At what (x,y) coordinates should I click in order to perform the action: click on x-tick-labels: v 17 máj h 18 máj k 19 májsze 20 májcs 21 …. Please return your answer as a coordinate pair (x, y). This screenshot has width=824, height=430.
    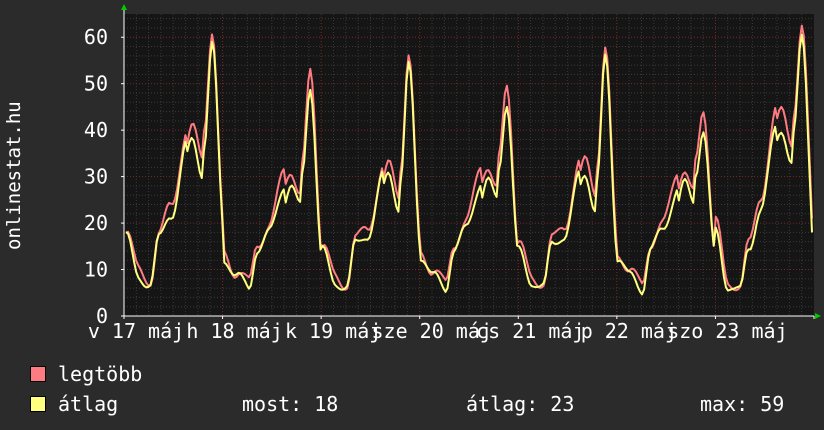
    Looking at the image, I should click on (438, 331).